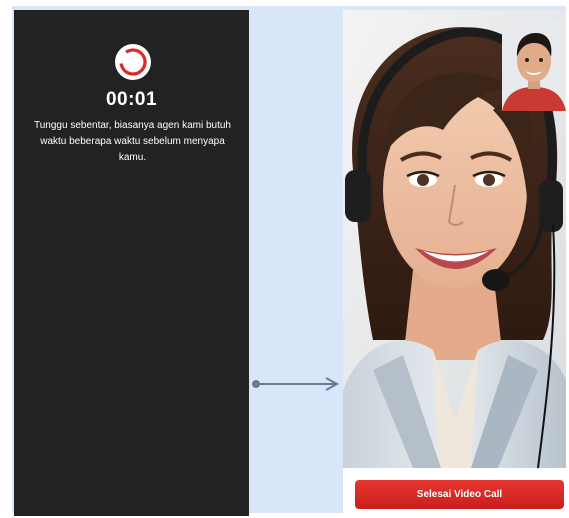  I want to click on loading-spinner-icon, so click(133, 62).